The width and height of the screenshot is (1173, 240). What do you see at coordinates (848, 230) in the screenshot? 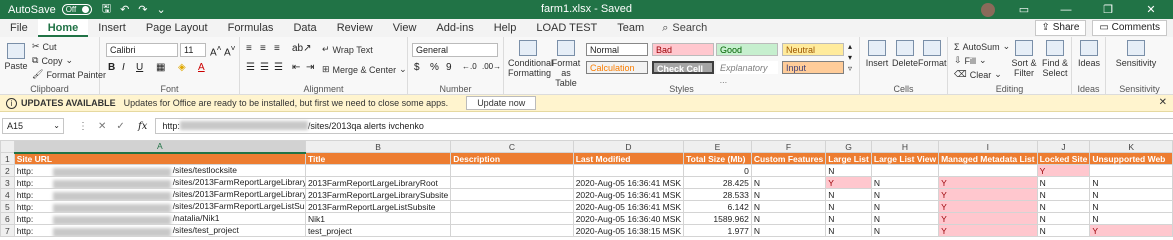
I see `large-cell: N` at bounding box center [848, 230].